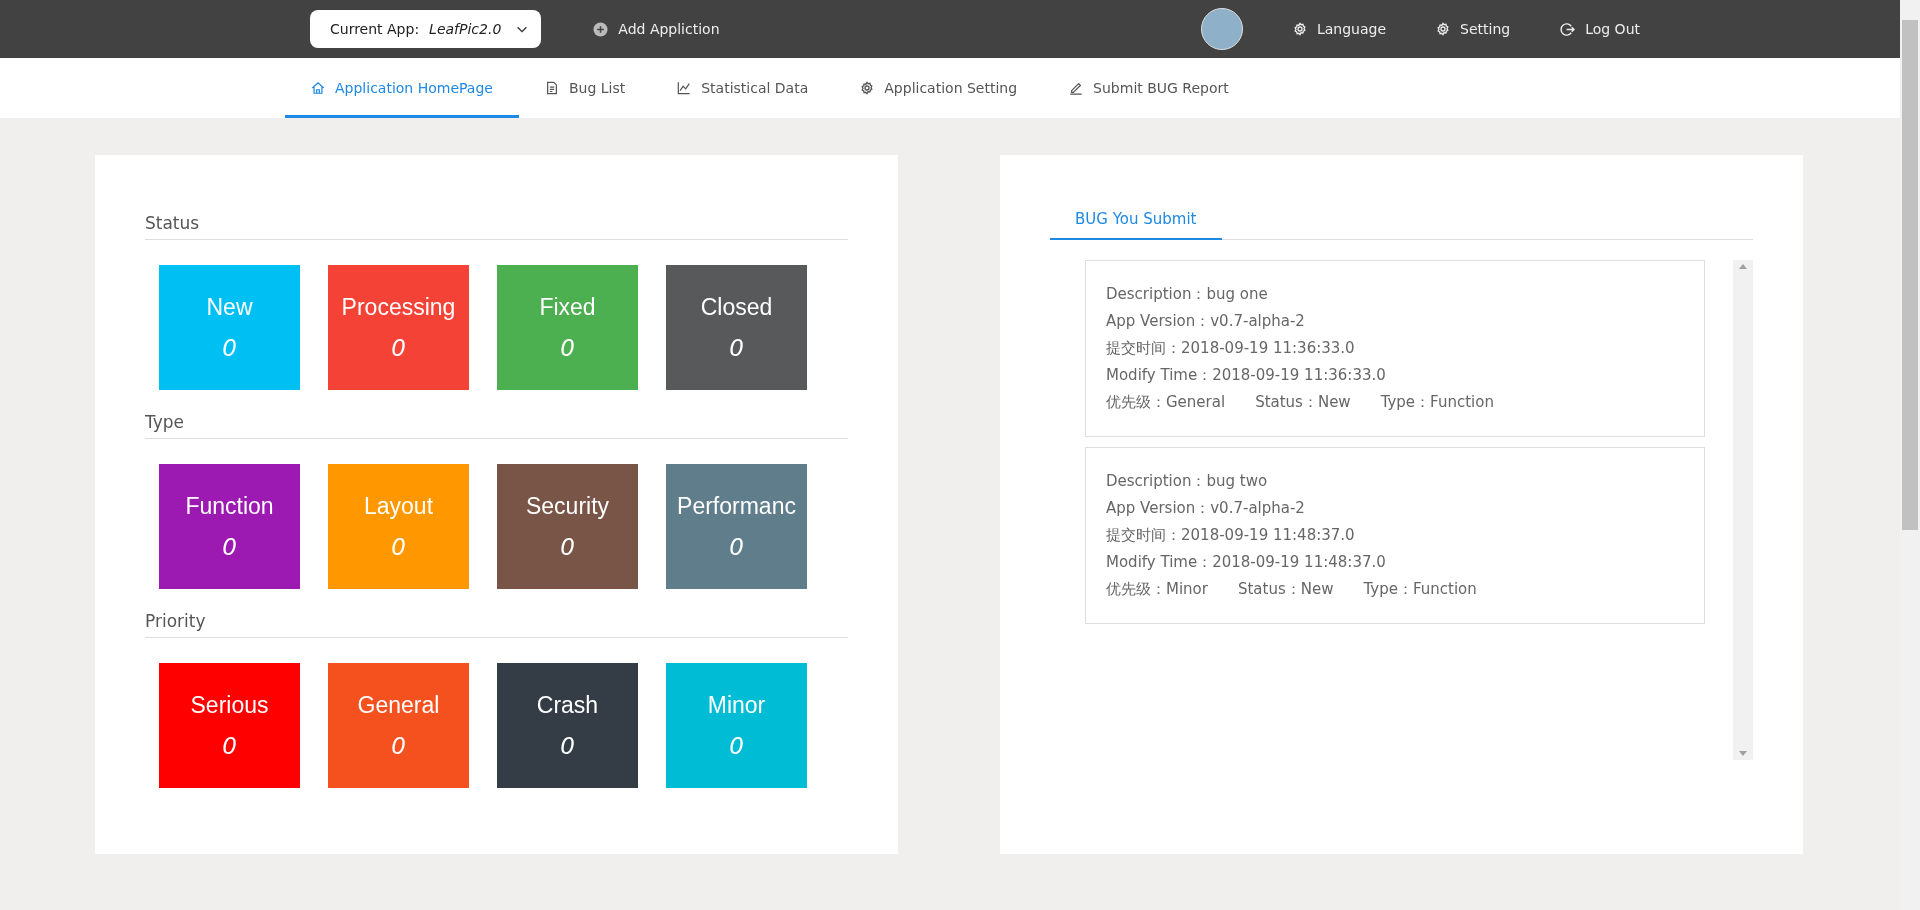 The width and height of the screenshot is (1920, 910). What do you see at coordinates (1187, 481) in the screenshot?
I see `bug-field: Description：bug two` at bounding box center [1187, 481].